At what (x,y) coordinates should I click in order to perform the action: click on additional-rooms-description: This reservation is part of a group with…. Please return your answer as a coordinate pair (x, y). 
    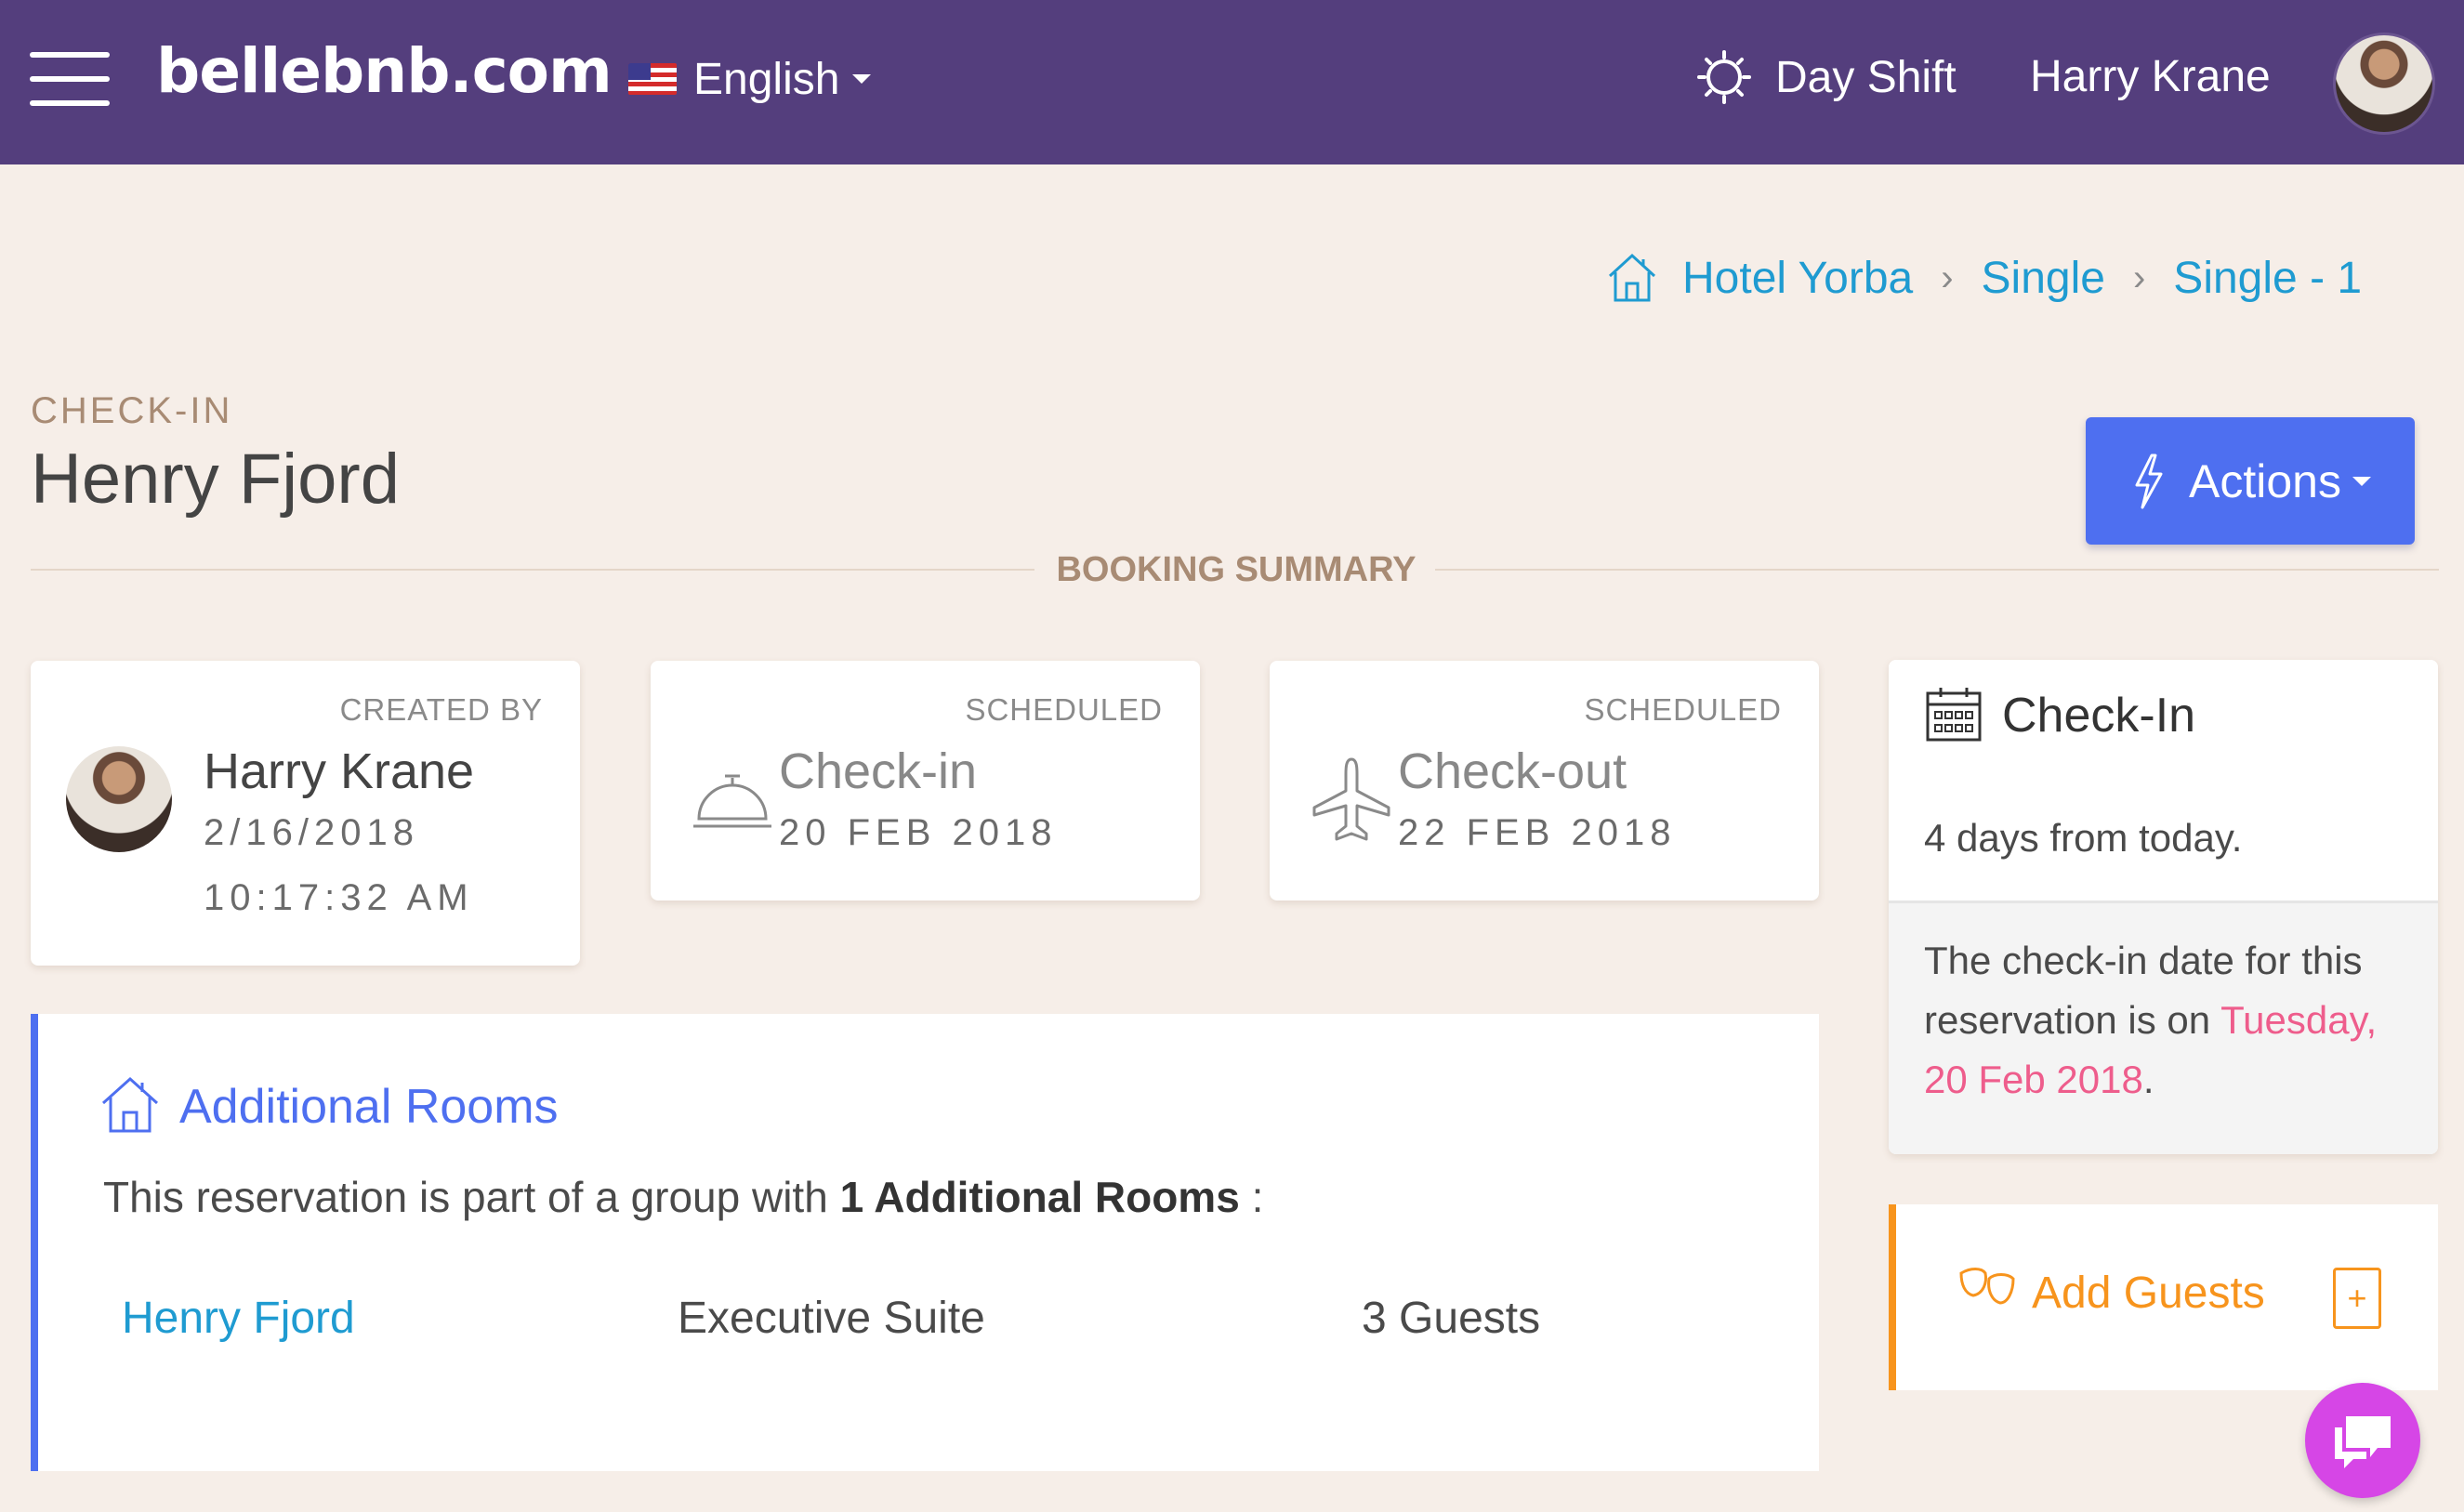
    Looking at the image, I should click on (683, 1197).